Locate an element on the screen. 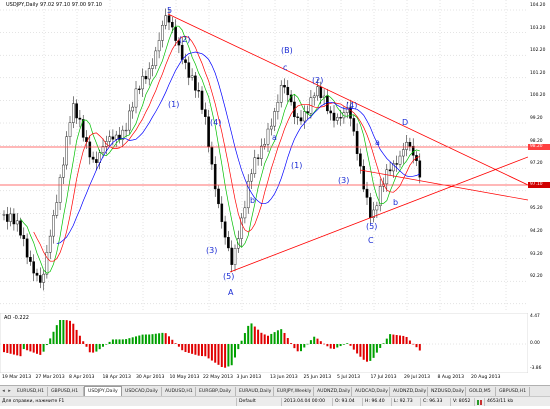 The height and width of the screenshot is (409, 550). wave-label: (2) is located at coordinates (318, 80).